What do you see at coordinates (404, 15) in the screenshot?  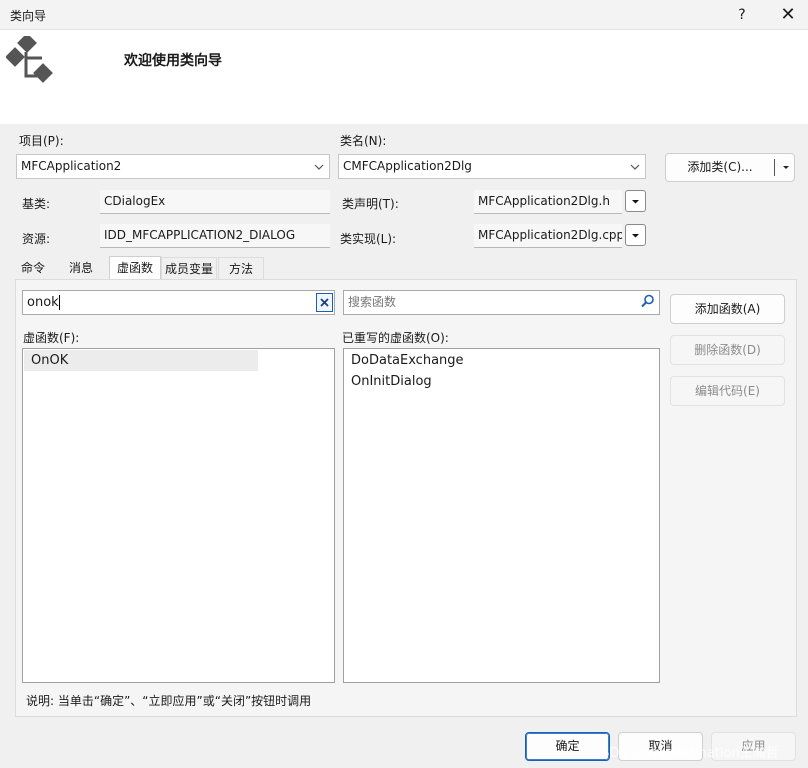 I see `title-bar: 类向导 ? ✕` at bounding box center [404, 15].